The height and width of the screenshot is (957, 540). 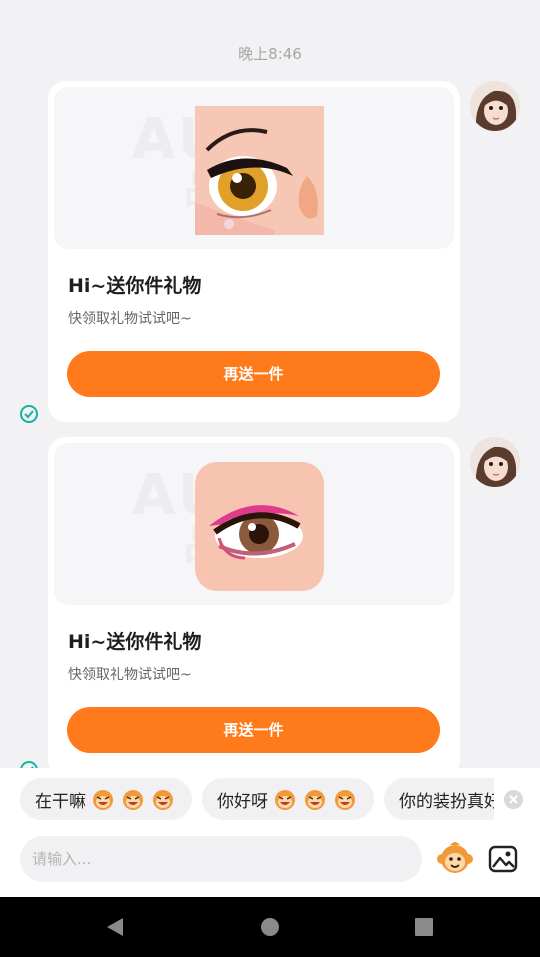 I want to click on home-circle-icon, so click(x=270, y=927).